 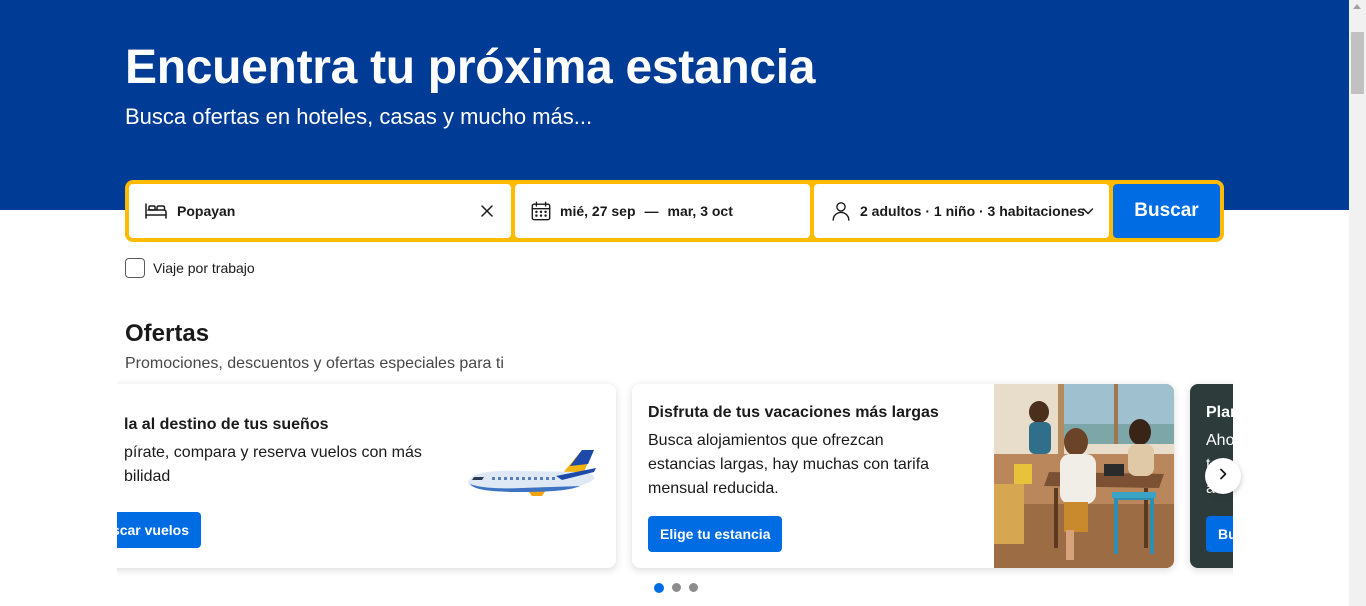 What do you see at coordinates (204, 268) in the screenshot?
I see `work-trip-label: Viaje por trabajo` at bounding box center [204, 268].